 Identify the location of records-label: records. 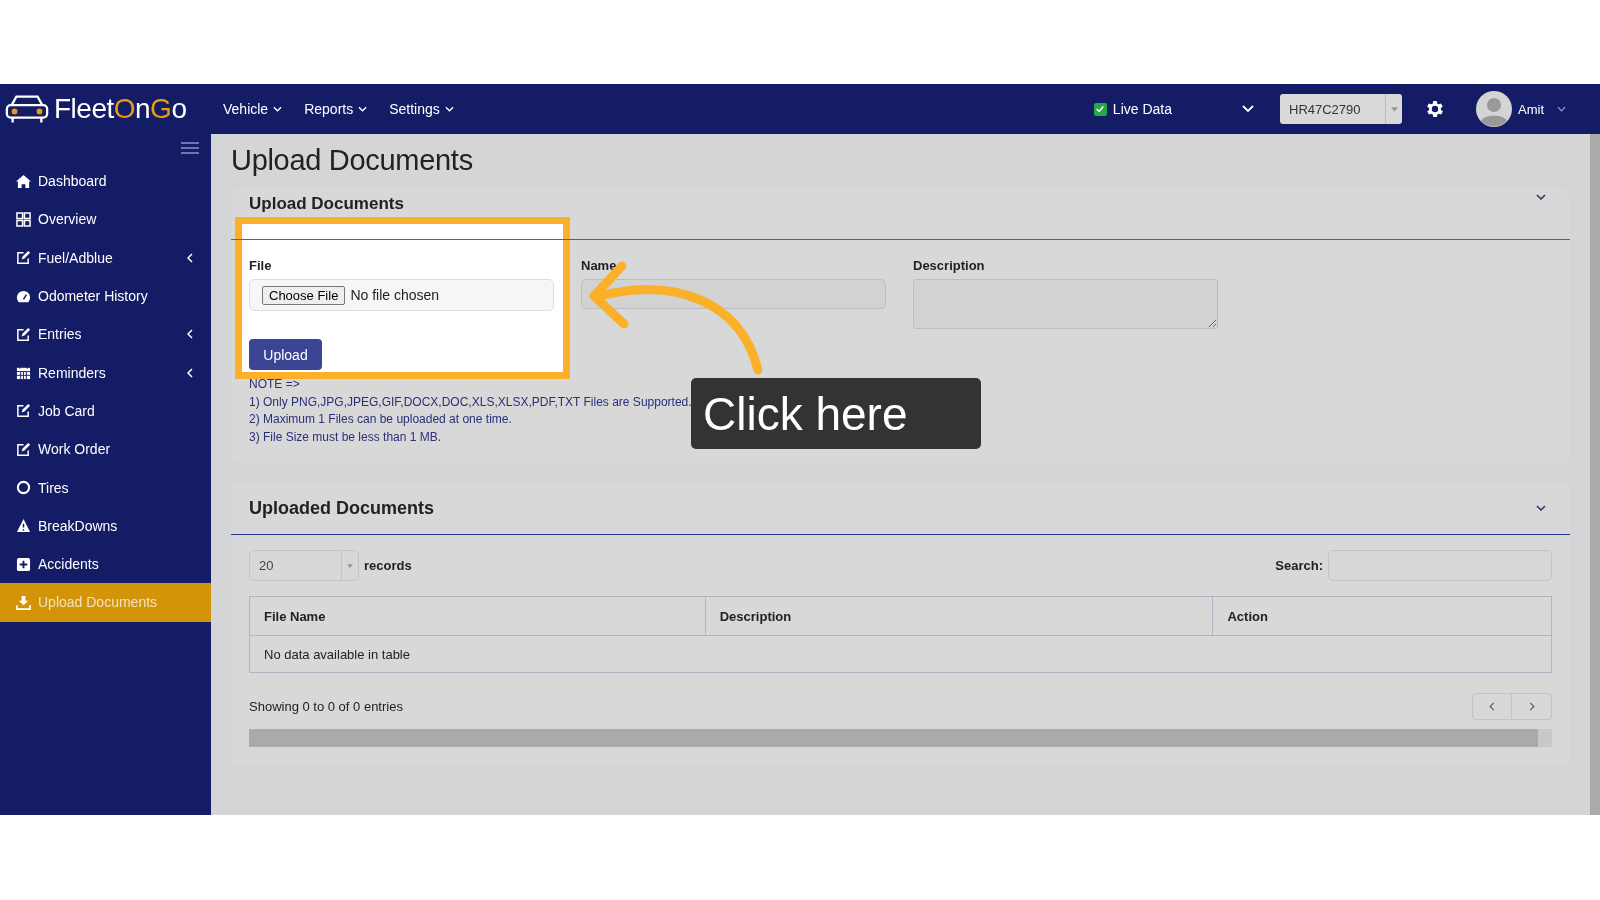
(388, 565).